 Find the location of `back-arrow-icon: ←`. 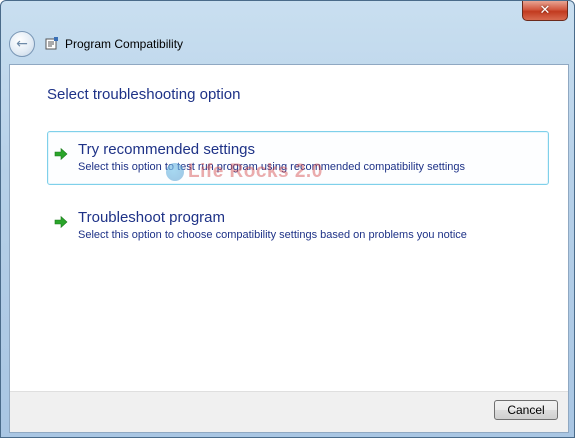

back-arrow-icon: ← is located at coordinates (22, 44).